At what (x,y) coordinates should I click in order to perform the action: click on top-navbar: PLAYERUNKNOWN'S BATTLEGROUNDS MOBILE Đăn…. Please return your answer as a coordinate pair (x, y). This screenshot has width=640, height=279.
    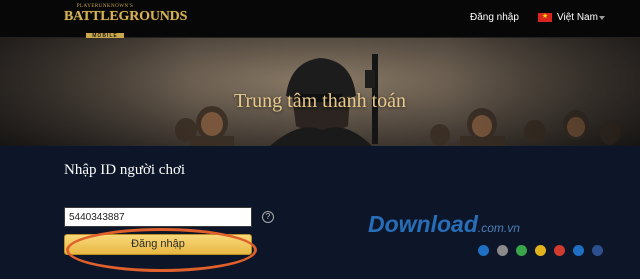
    Looking at the image, I should click on (320, 19).